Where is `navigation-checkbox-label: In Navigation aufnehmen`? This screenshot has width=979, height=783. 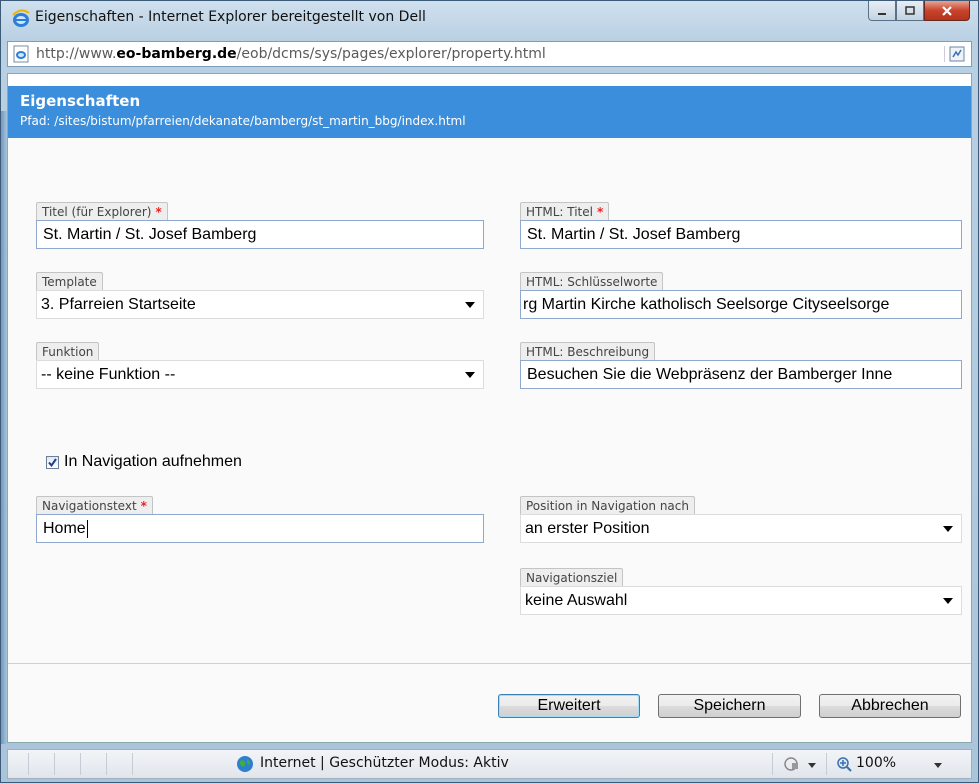
navigation-checkbox-label: In Navigation aufnehmen is located at coordinates (153, 462).